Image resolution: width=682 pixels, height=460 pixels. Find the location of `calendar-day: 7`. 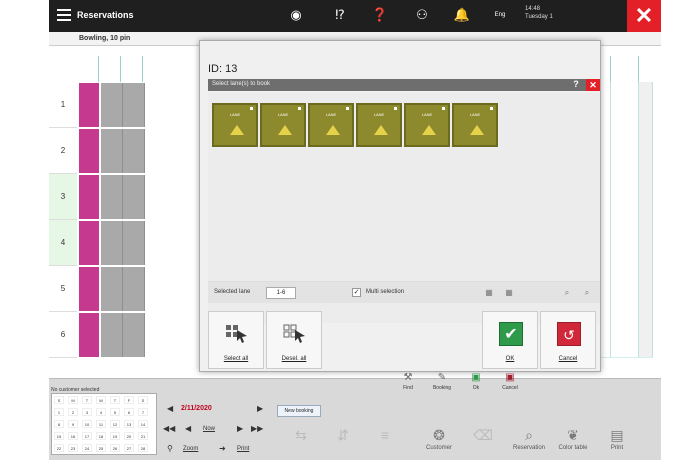

calendar-day: 7 is located at coordinates (143, 412).